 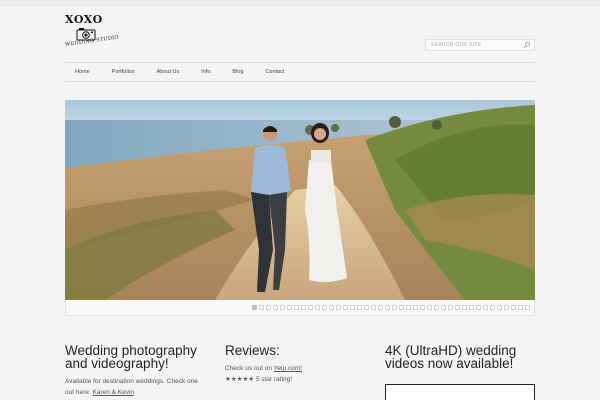 I want to click on nav-blog: Blog, so click(x=237, y=72).